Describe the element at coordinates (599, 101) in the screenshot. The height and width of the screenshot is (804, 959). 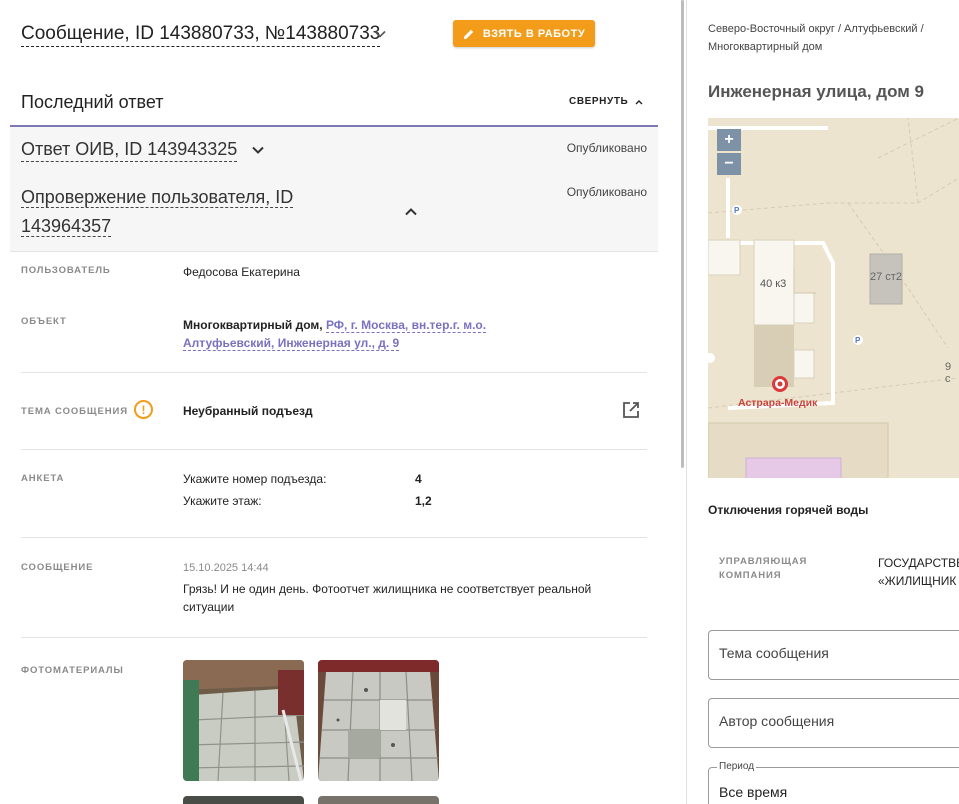
I see `collapse-label: СВЕРНУТЬ` at that location.